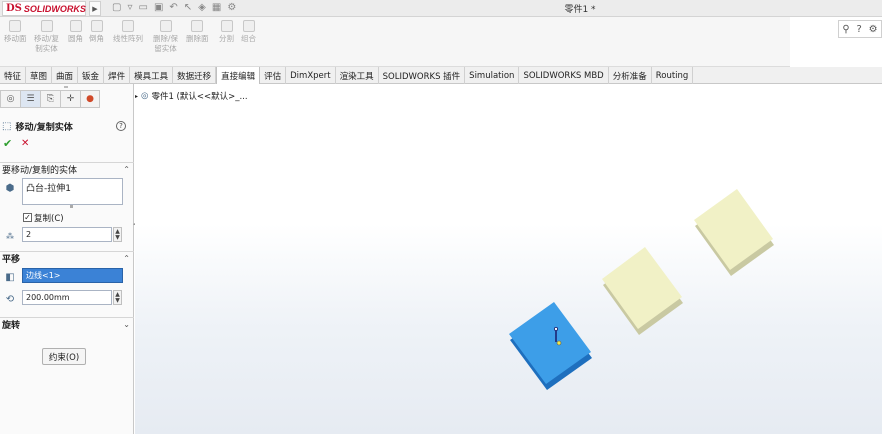 The image size is (882, 434). What do you see at coordinates (165, 26) in the screenshot?
I see `delete-keep-body-icon` at bounding box center [165, 26].